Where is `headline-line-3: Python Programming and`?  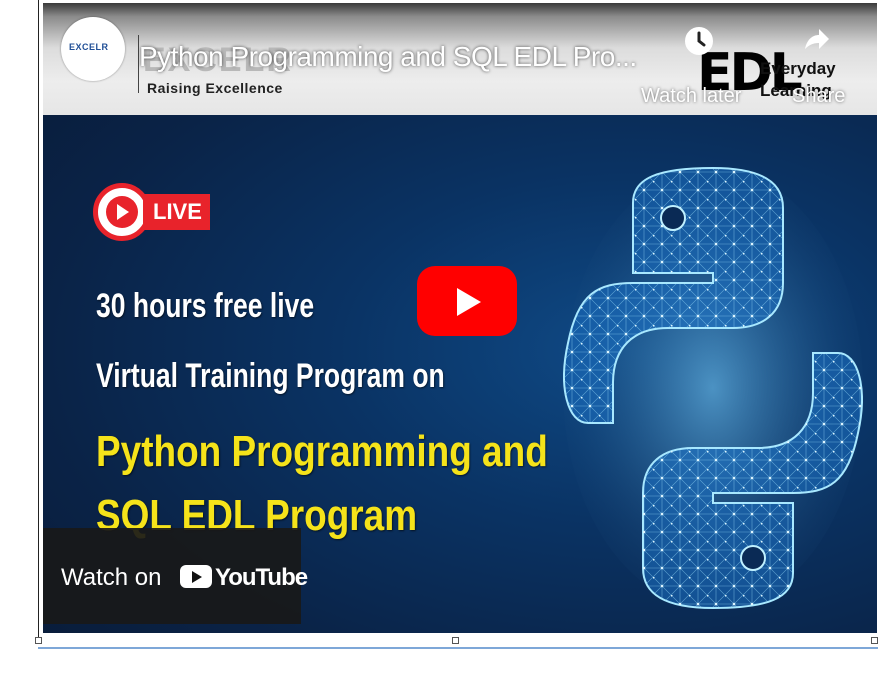 headline-line-3: Python Programming and is located at coordinates (322, 451).